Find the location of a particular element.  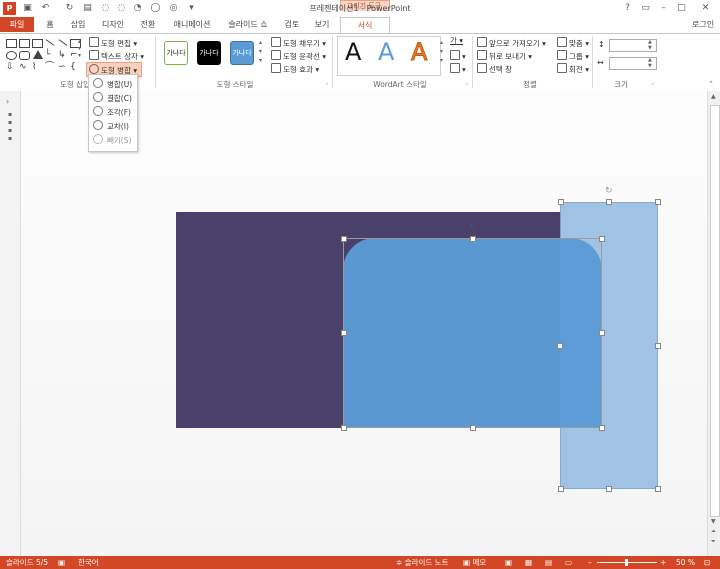

tab-transitions: 전환 is located at coordinates (148, 24).